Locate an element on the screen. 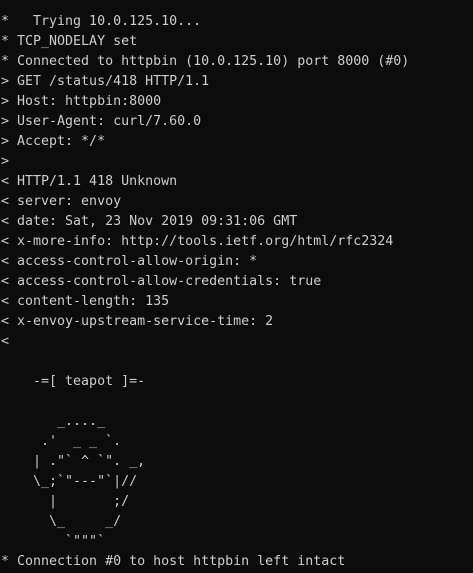 The width and height of the screenshot is (473, 573). teapot-art-line: | ."` ^ `". _, is located at coordinates (73, 461).